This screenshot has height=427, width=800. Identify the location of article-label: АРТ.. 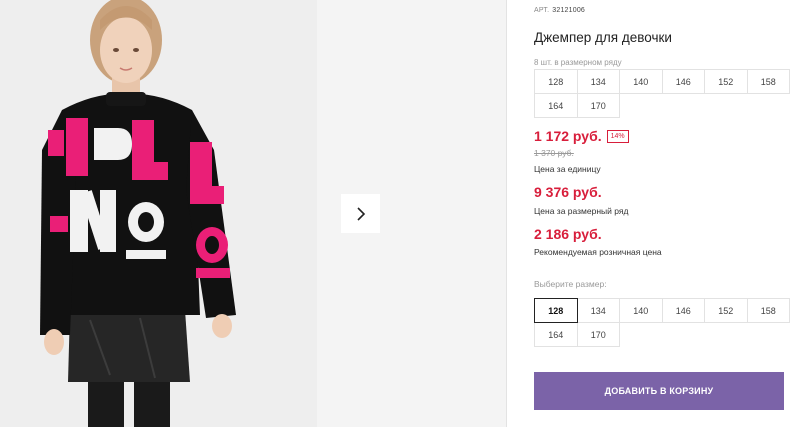
(542, 10).